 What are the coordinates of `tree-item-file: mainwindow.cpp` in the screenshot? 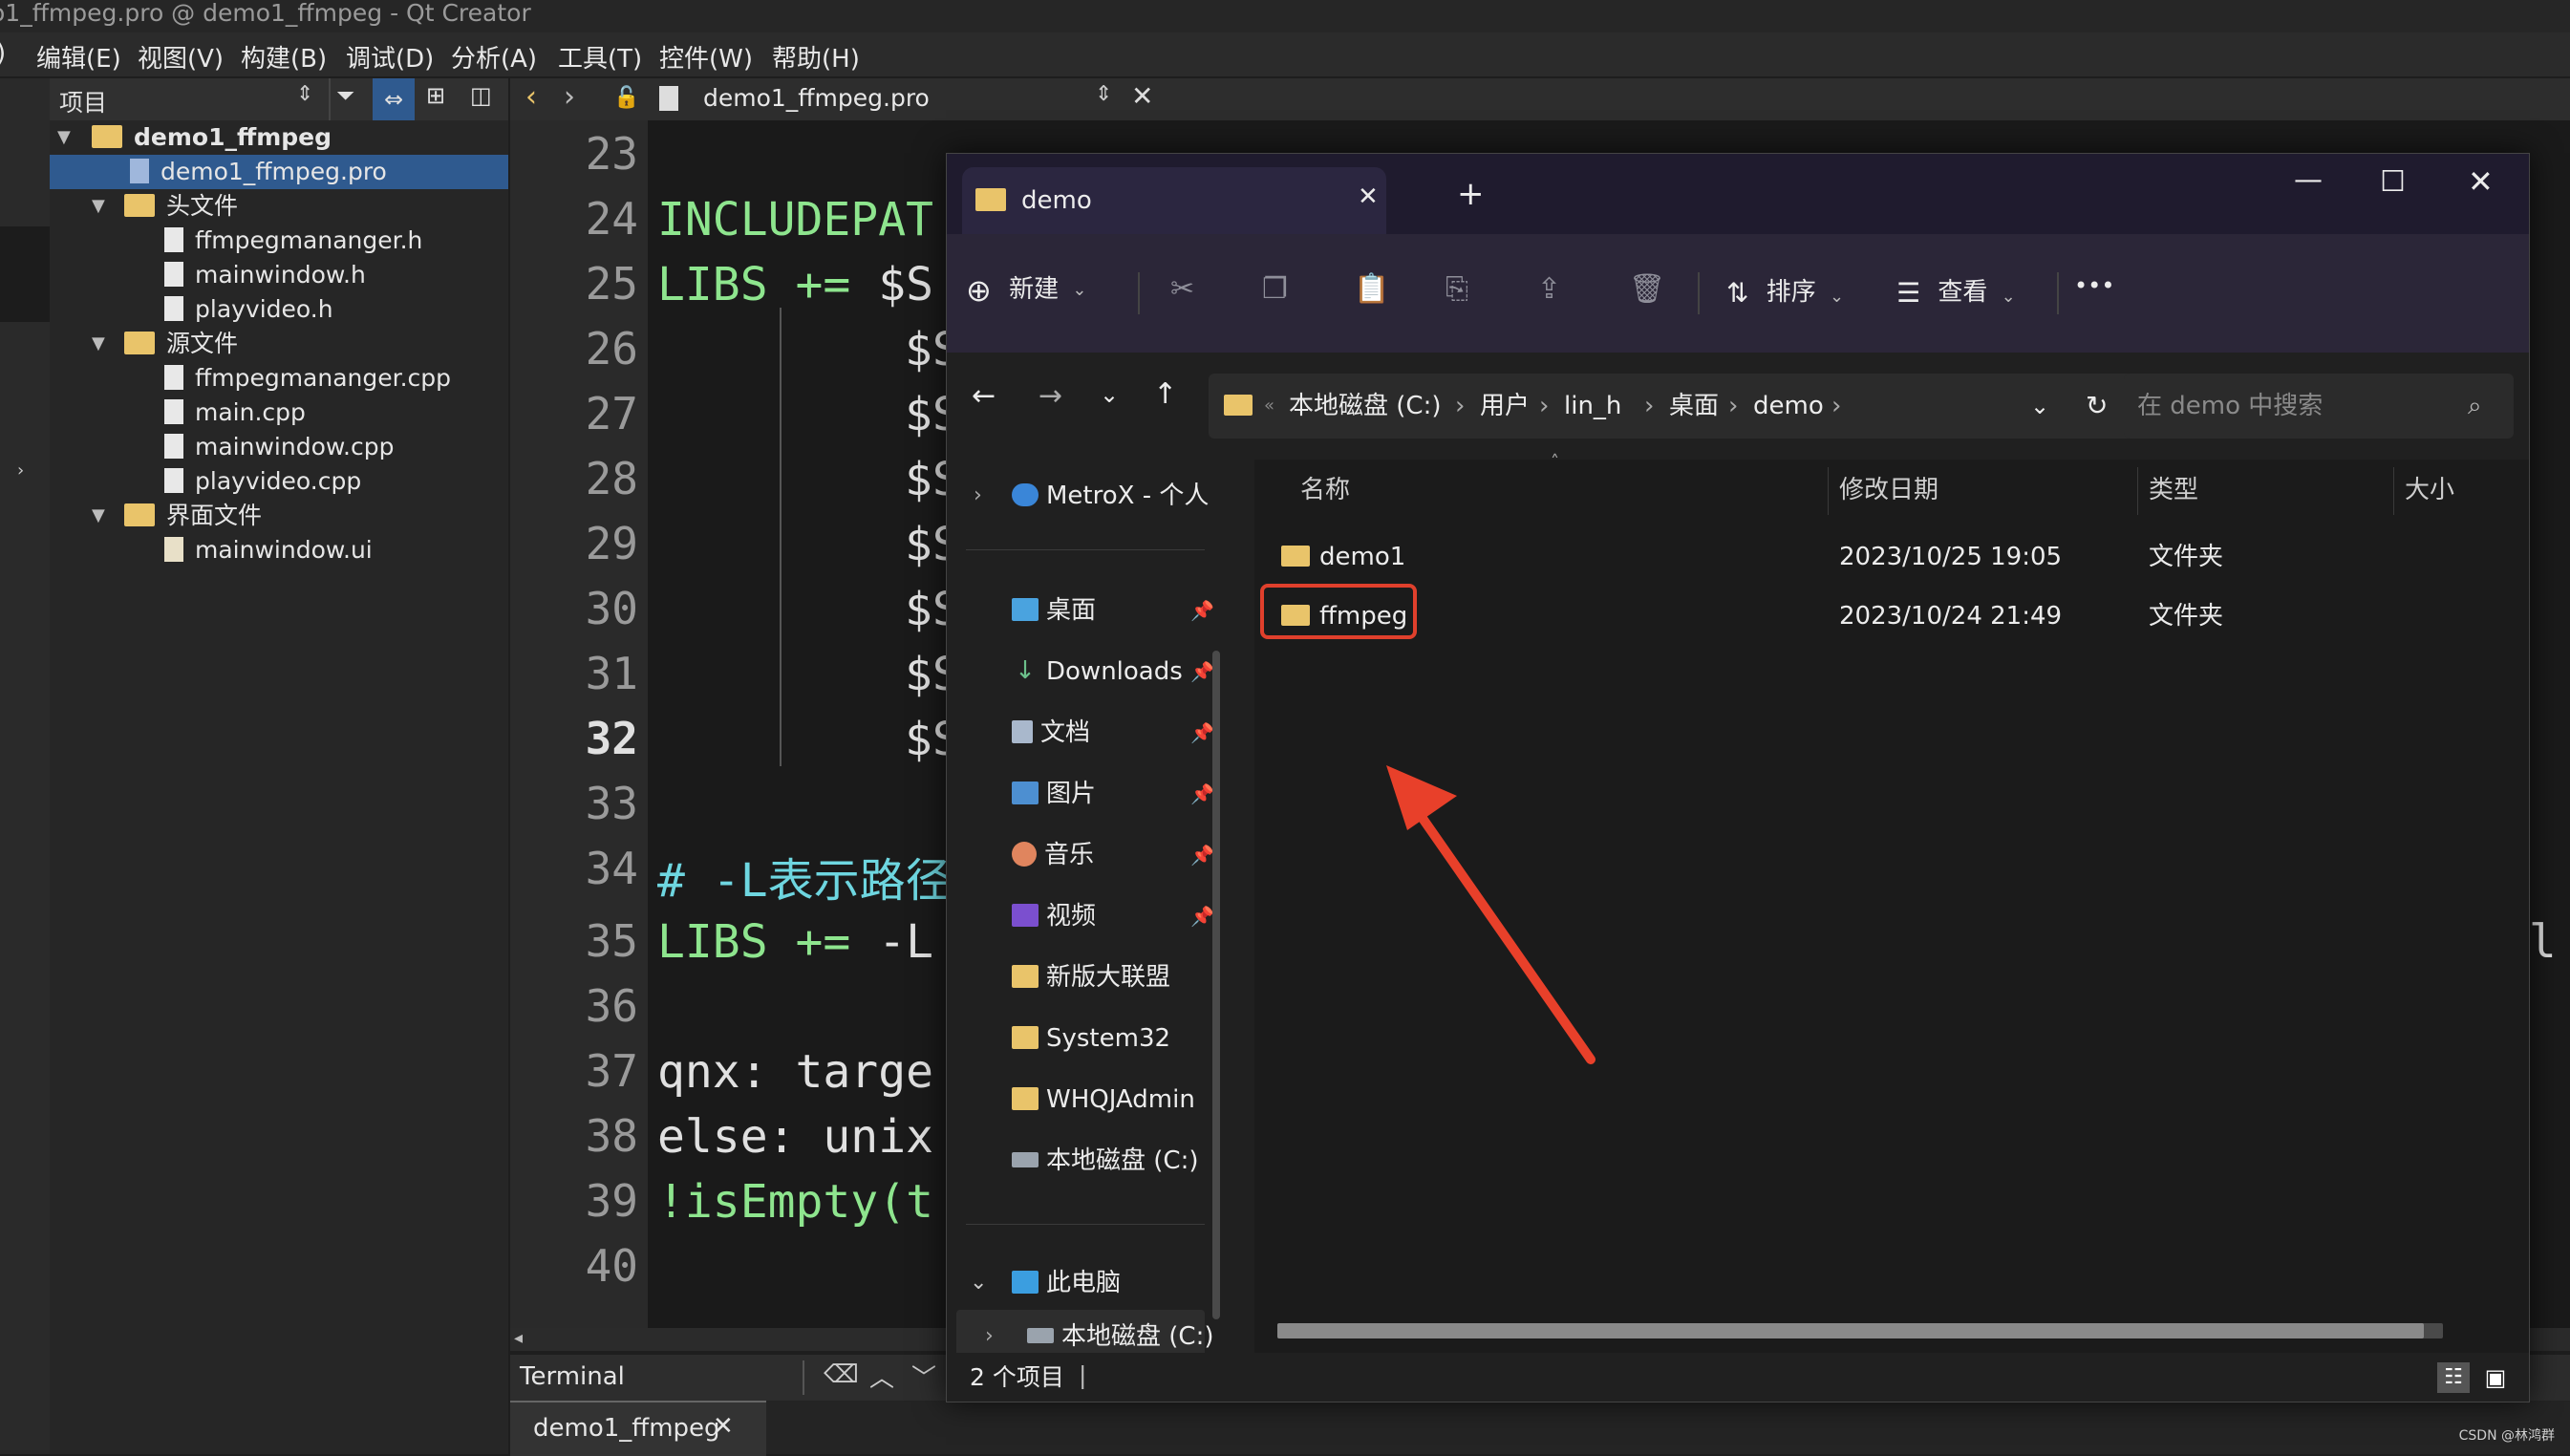 It's located at (279, 447).